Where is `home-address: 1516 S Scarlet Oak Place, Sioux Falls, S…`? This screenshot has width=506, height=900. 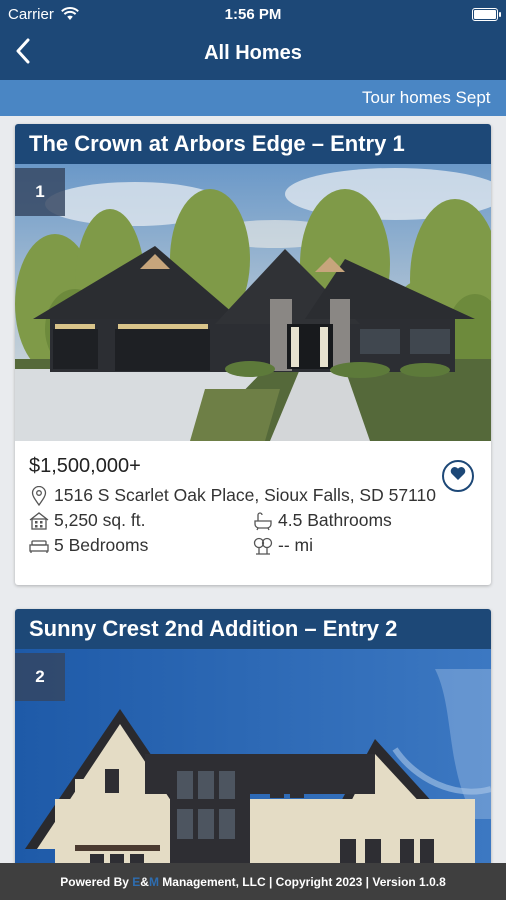
home-address: 1516 S Scarlet Oak Place, Sioux Falls, S… is located at coordinates (245, 495).